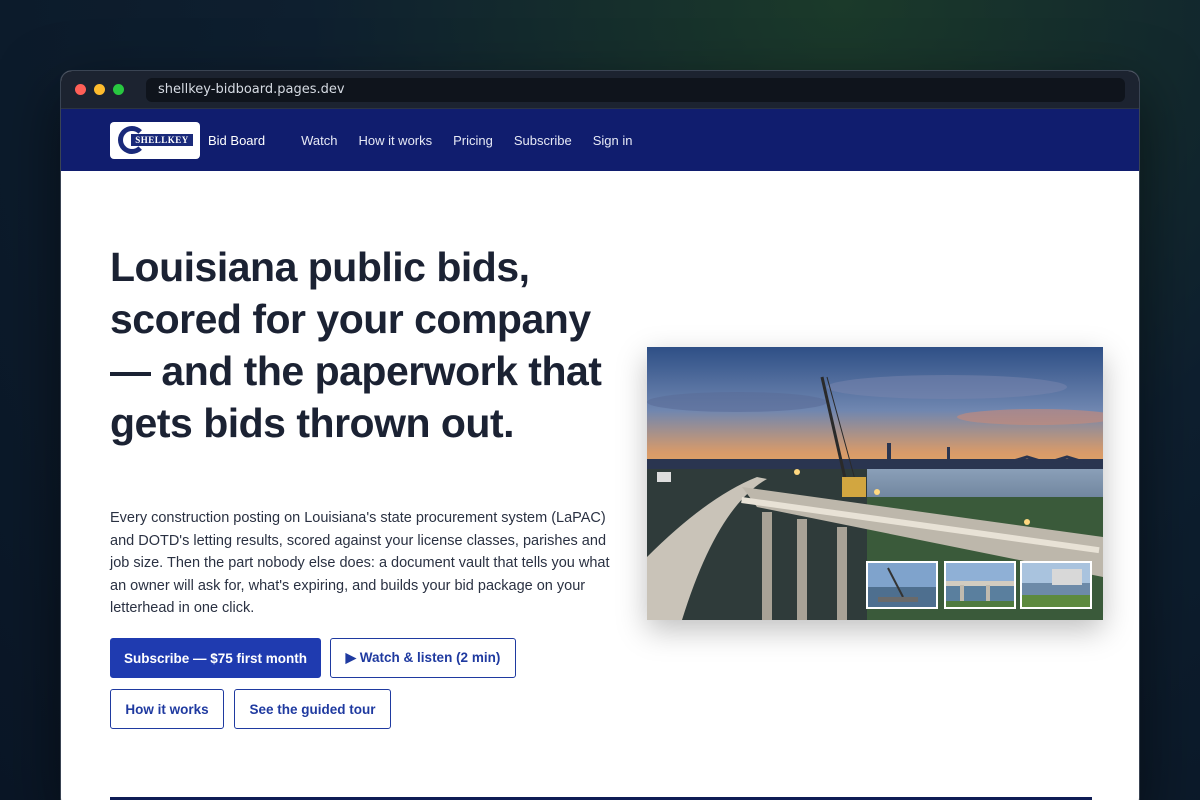  Describe the element at coordinates (236, 140) in the screenshot. I see `brand-name: Bid Board` at that location.